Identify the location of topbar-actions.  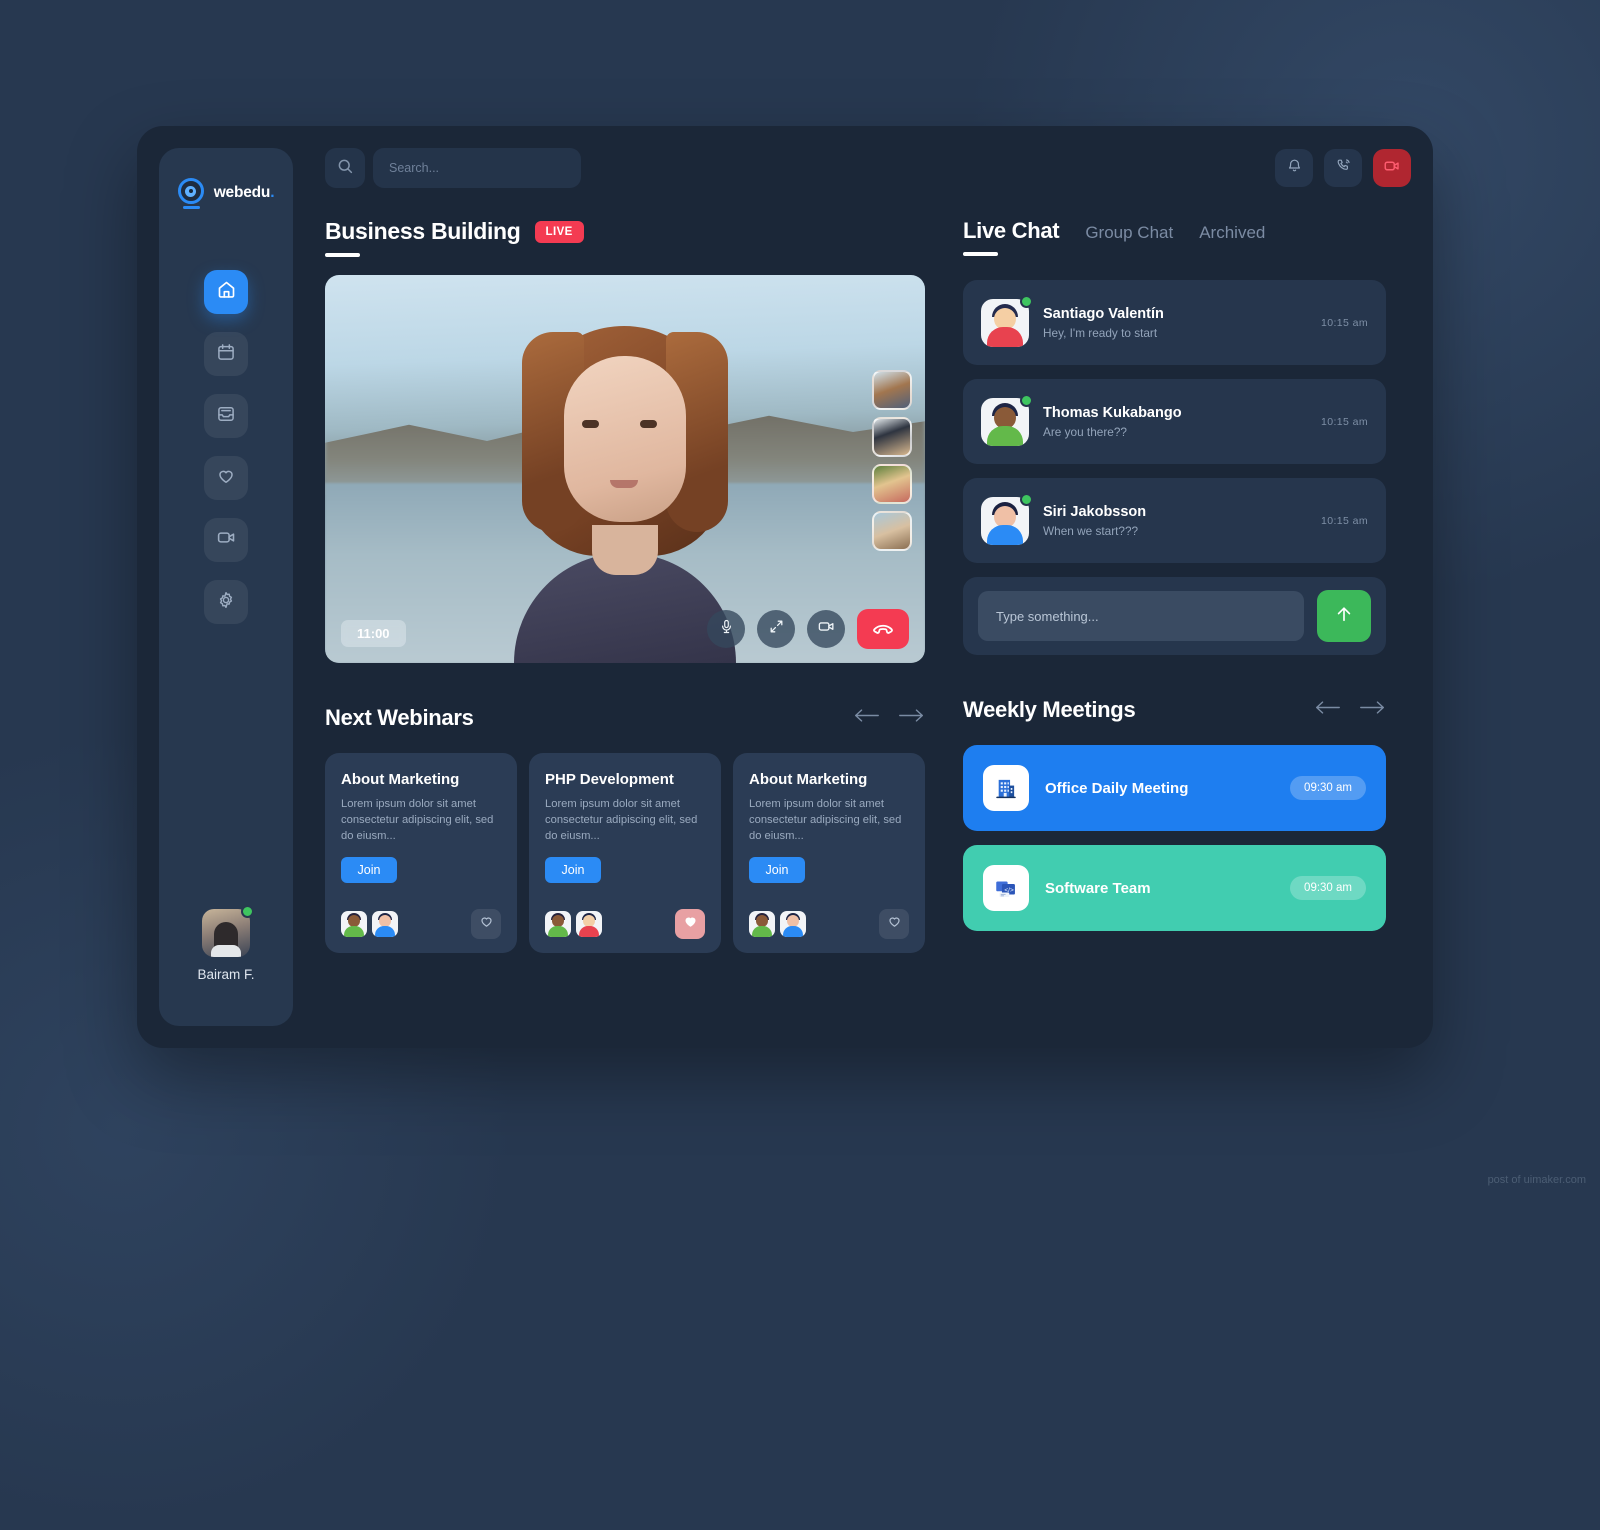
(1343, 168).